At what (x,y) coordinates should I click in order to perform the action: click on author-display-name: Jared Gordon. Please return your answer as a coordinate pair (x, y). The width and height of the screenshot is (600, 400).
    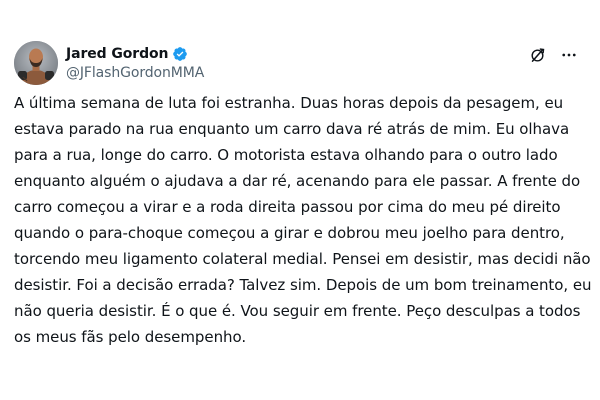
    Looking at the image, I should click on (117, 54).